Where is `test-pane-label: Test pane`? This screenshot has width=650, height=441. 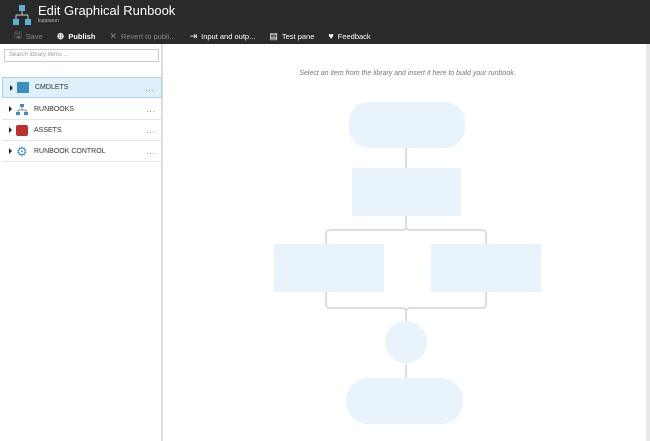
test-pane-label: Test pane is located at coordinates (298, 36).